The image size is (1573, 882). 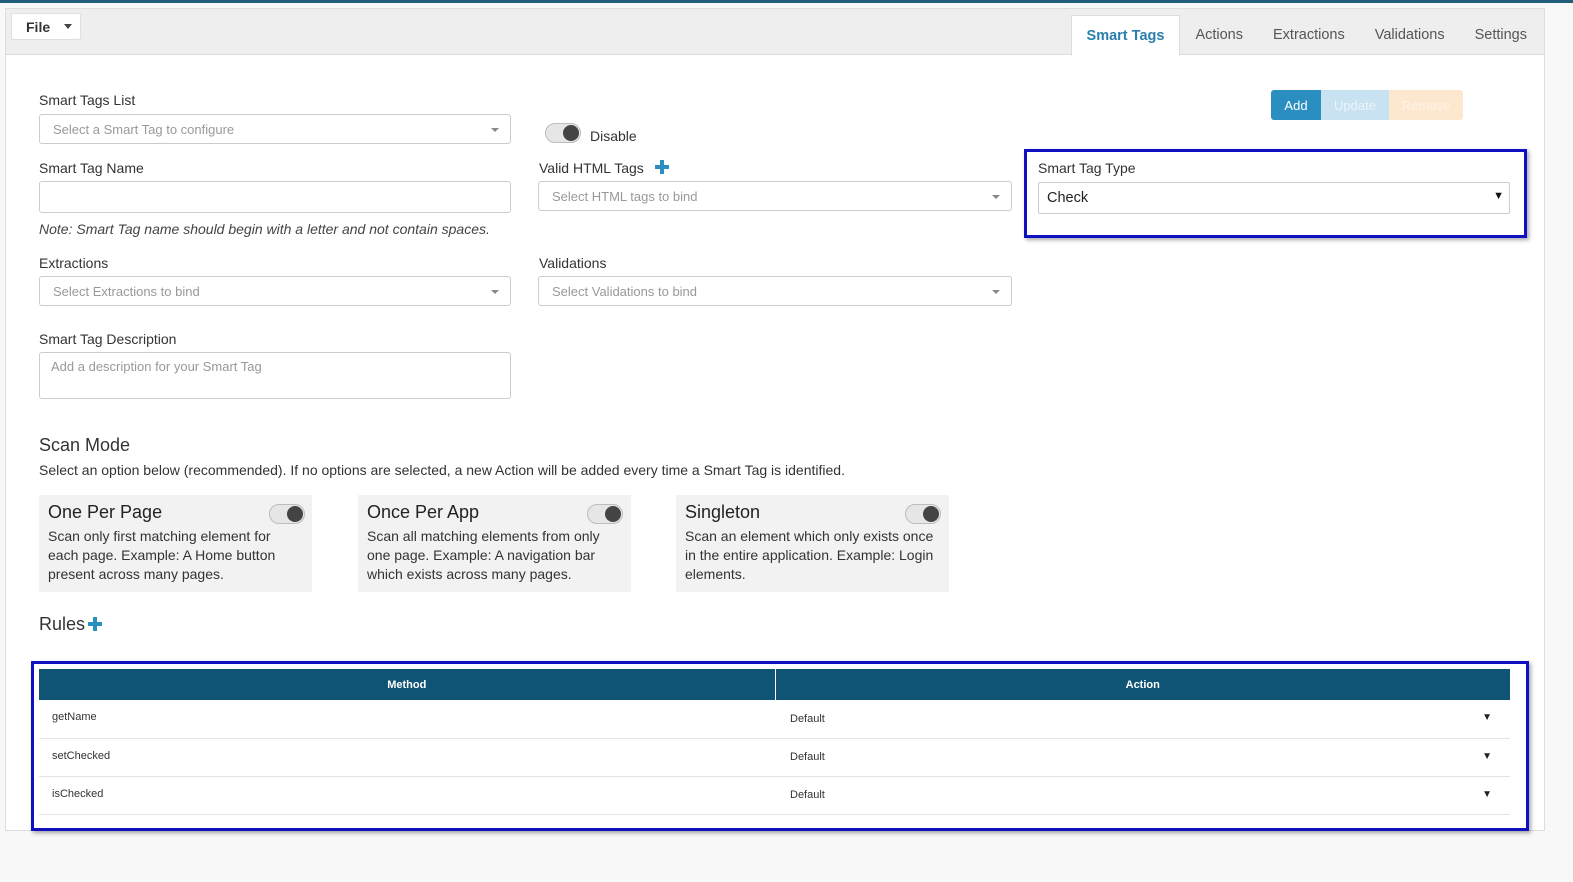 What do you see at coordinates (105, 512) in the screenshot?
I see `scan-mode-option-title: One Per Page` at bounding box center [105, 512].